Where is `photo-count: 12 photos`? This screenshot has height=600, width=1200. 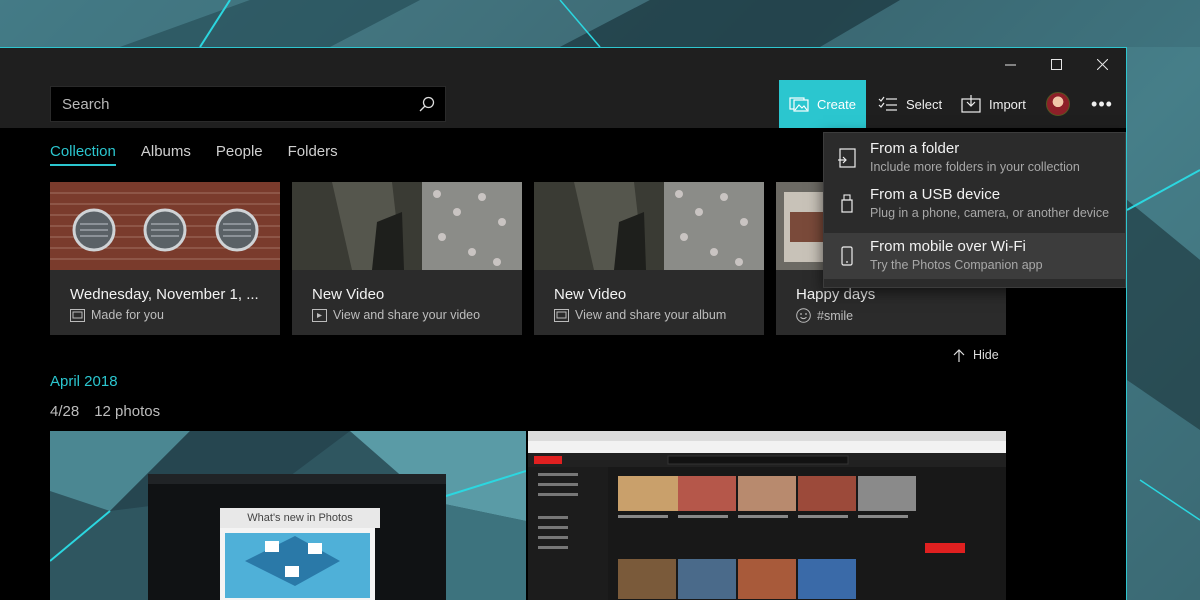
photo-count: 12 photos is located at coordinates (127, 411).